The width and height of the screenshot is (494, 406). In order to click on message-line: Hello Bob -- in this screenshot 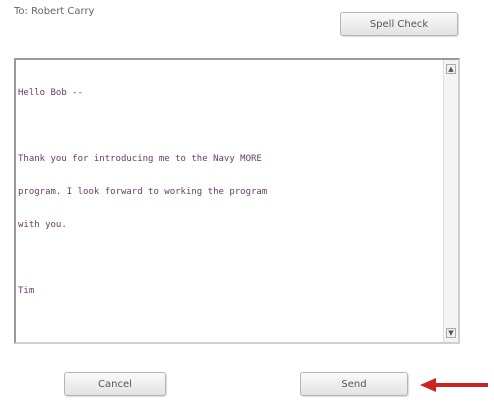, I will do `click(51, 93)`.